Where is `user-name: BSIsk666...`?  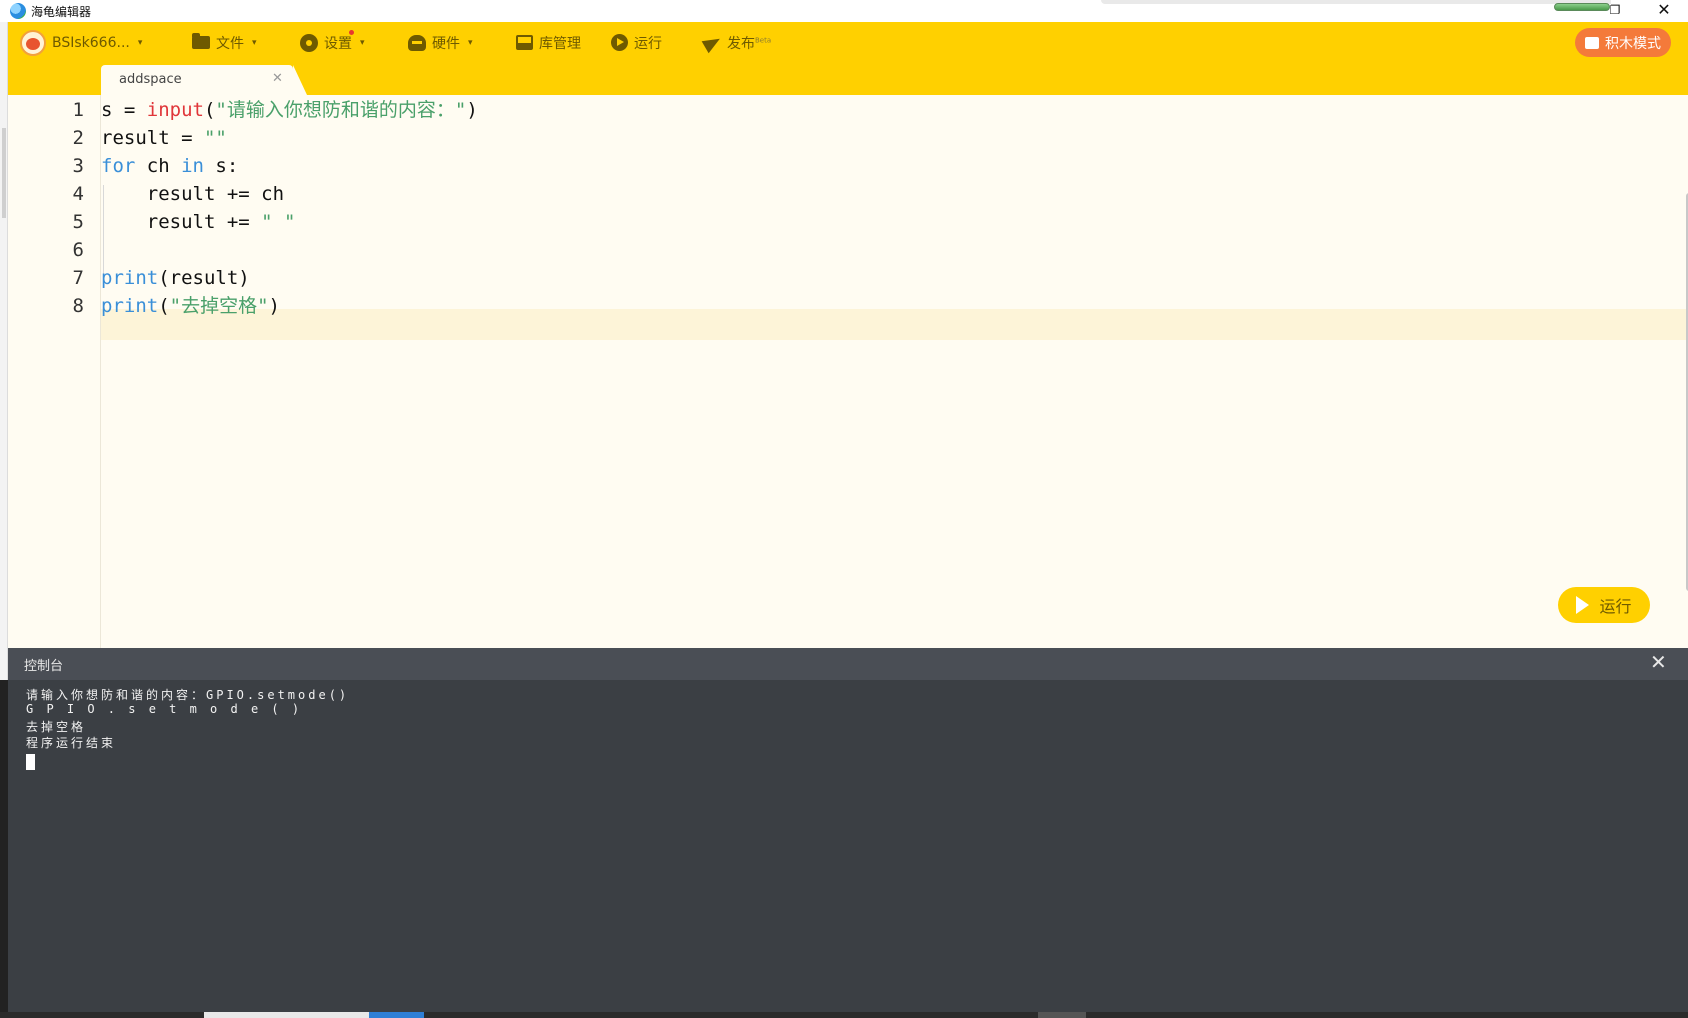 user-name: BSIsk666... is located at coordinates (91, 42).